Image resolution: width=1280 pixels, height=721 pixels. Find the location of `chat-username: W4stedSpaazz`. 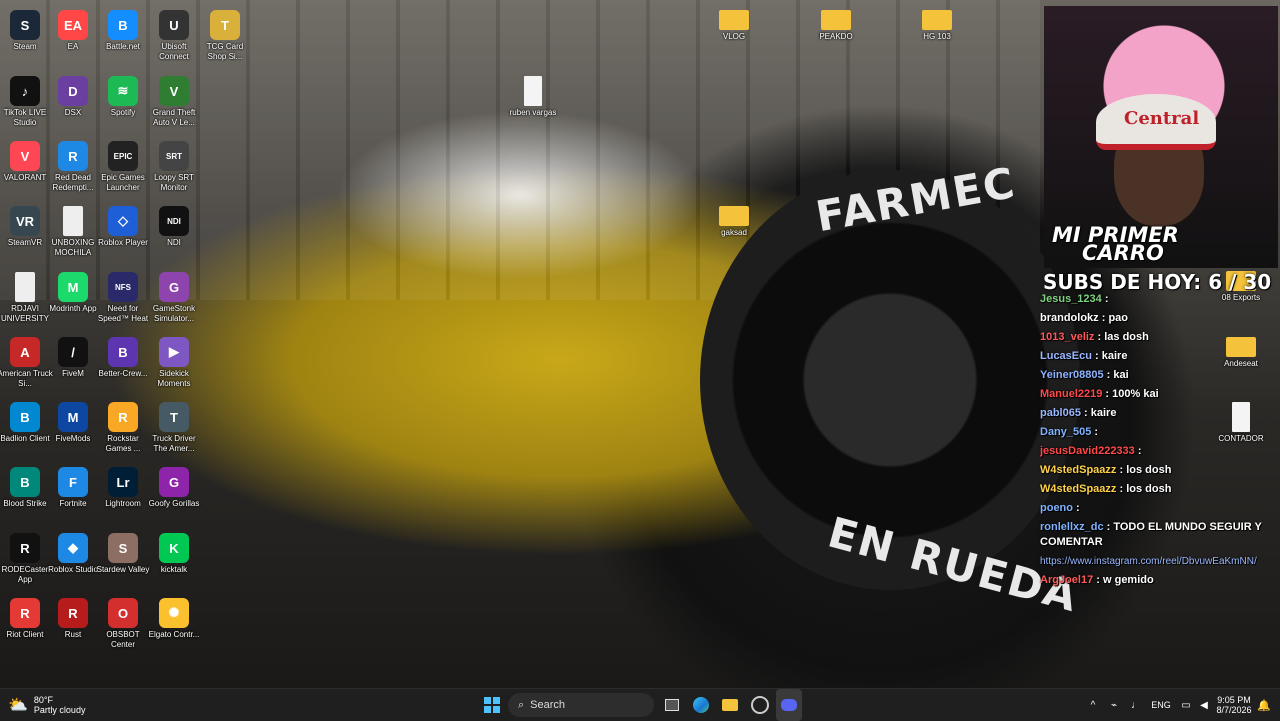

chat-username: W4stedSpaazz is located at coordinates (1078, 470).